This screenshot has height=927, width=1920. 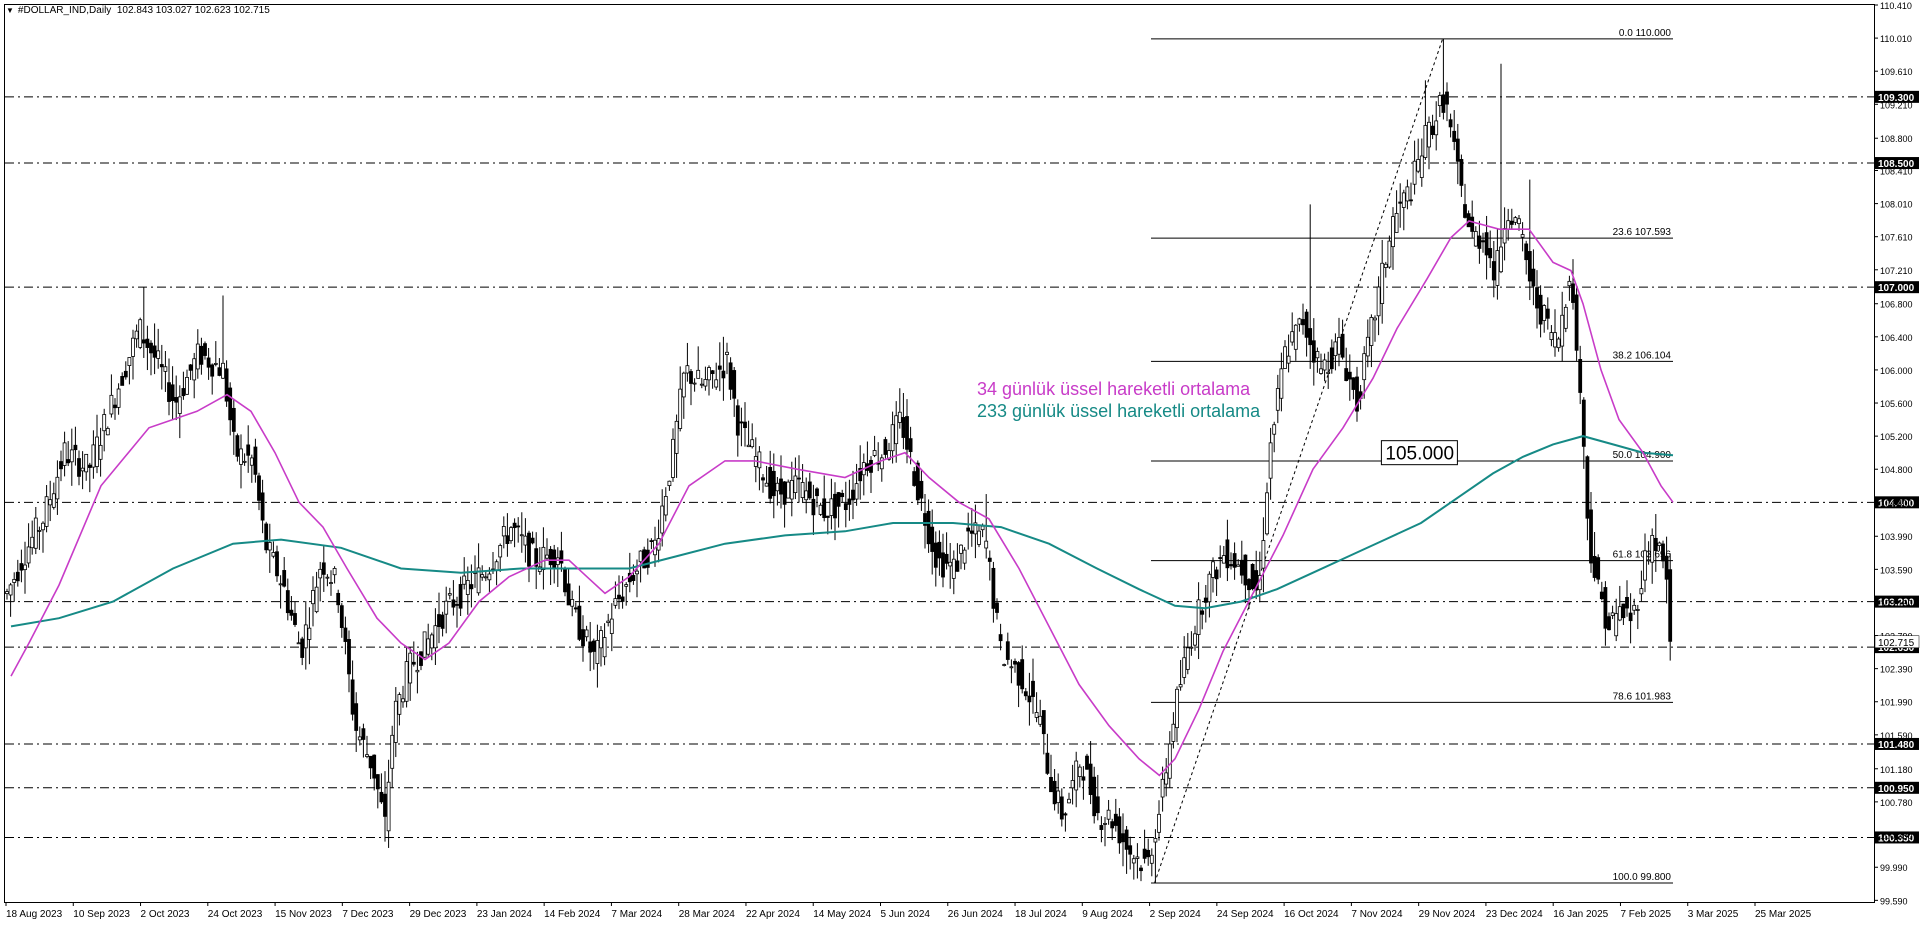 What do you see at coordinates (1642, 877) in the screenshot?
I see `fib-label-6: 100.0 99.800` at bounding box center [1642, 877].